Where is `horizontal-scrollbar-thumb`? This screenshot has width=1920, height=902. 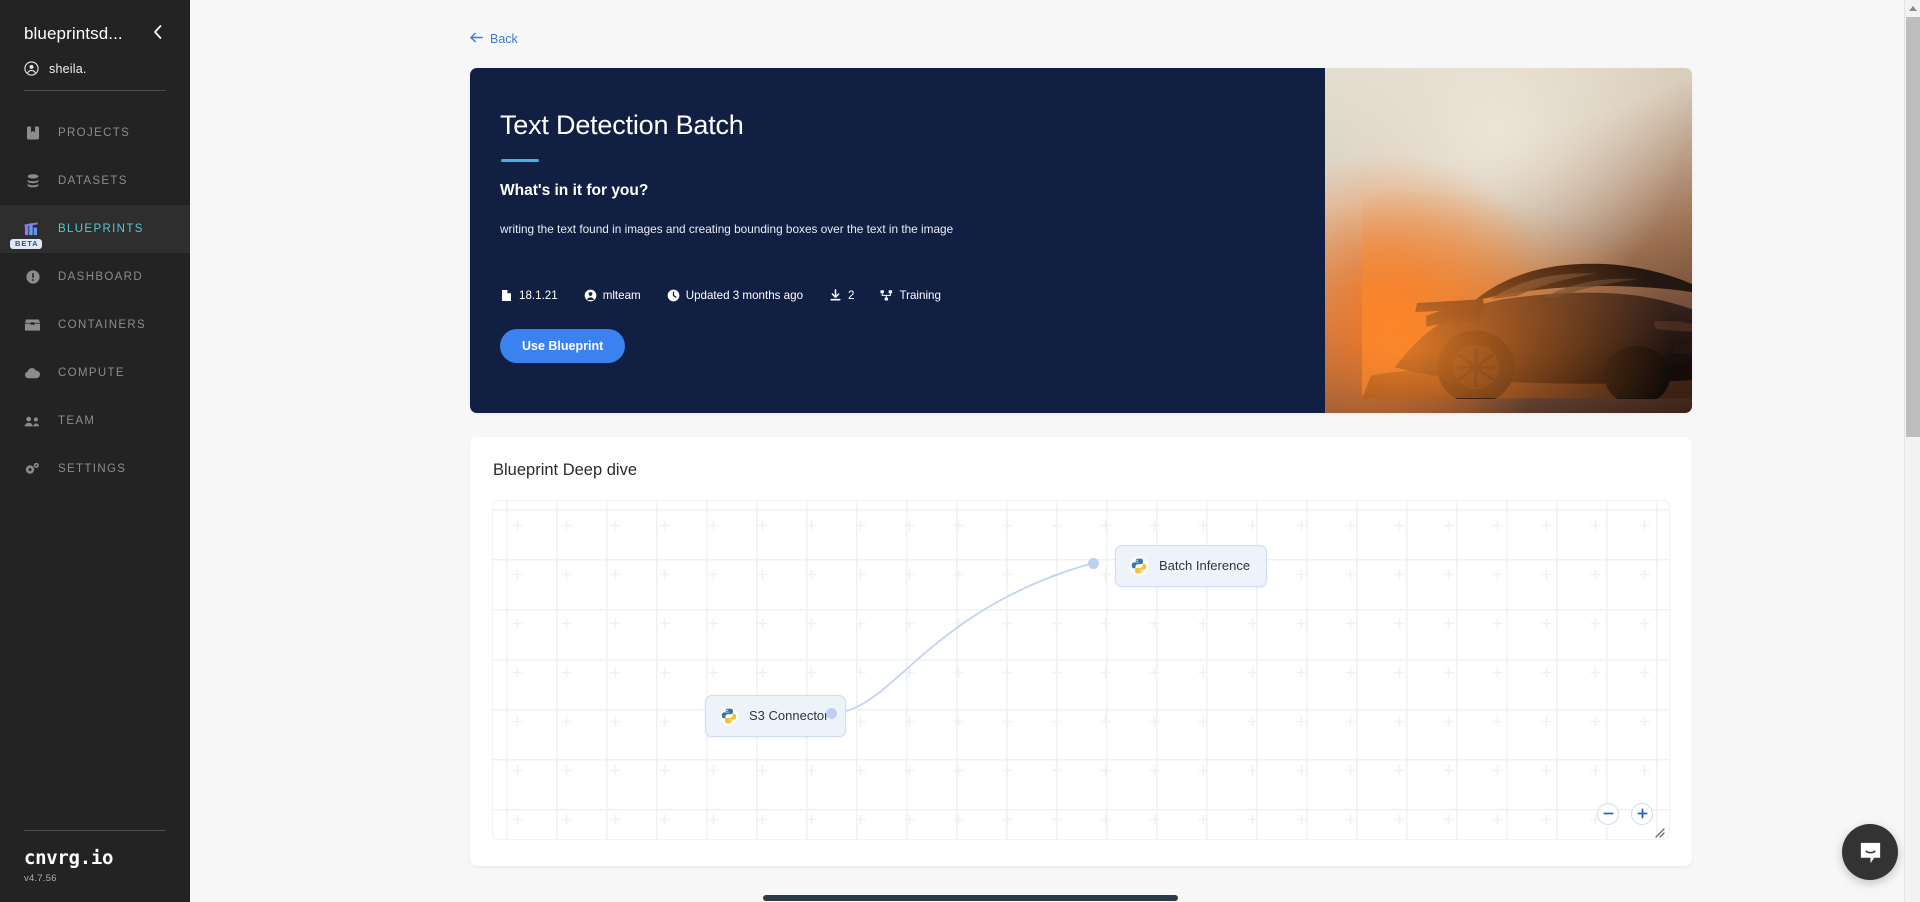 horizontal-scrollbar-thumb is located at coordinates (970, 898).